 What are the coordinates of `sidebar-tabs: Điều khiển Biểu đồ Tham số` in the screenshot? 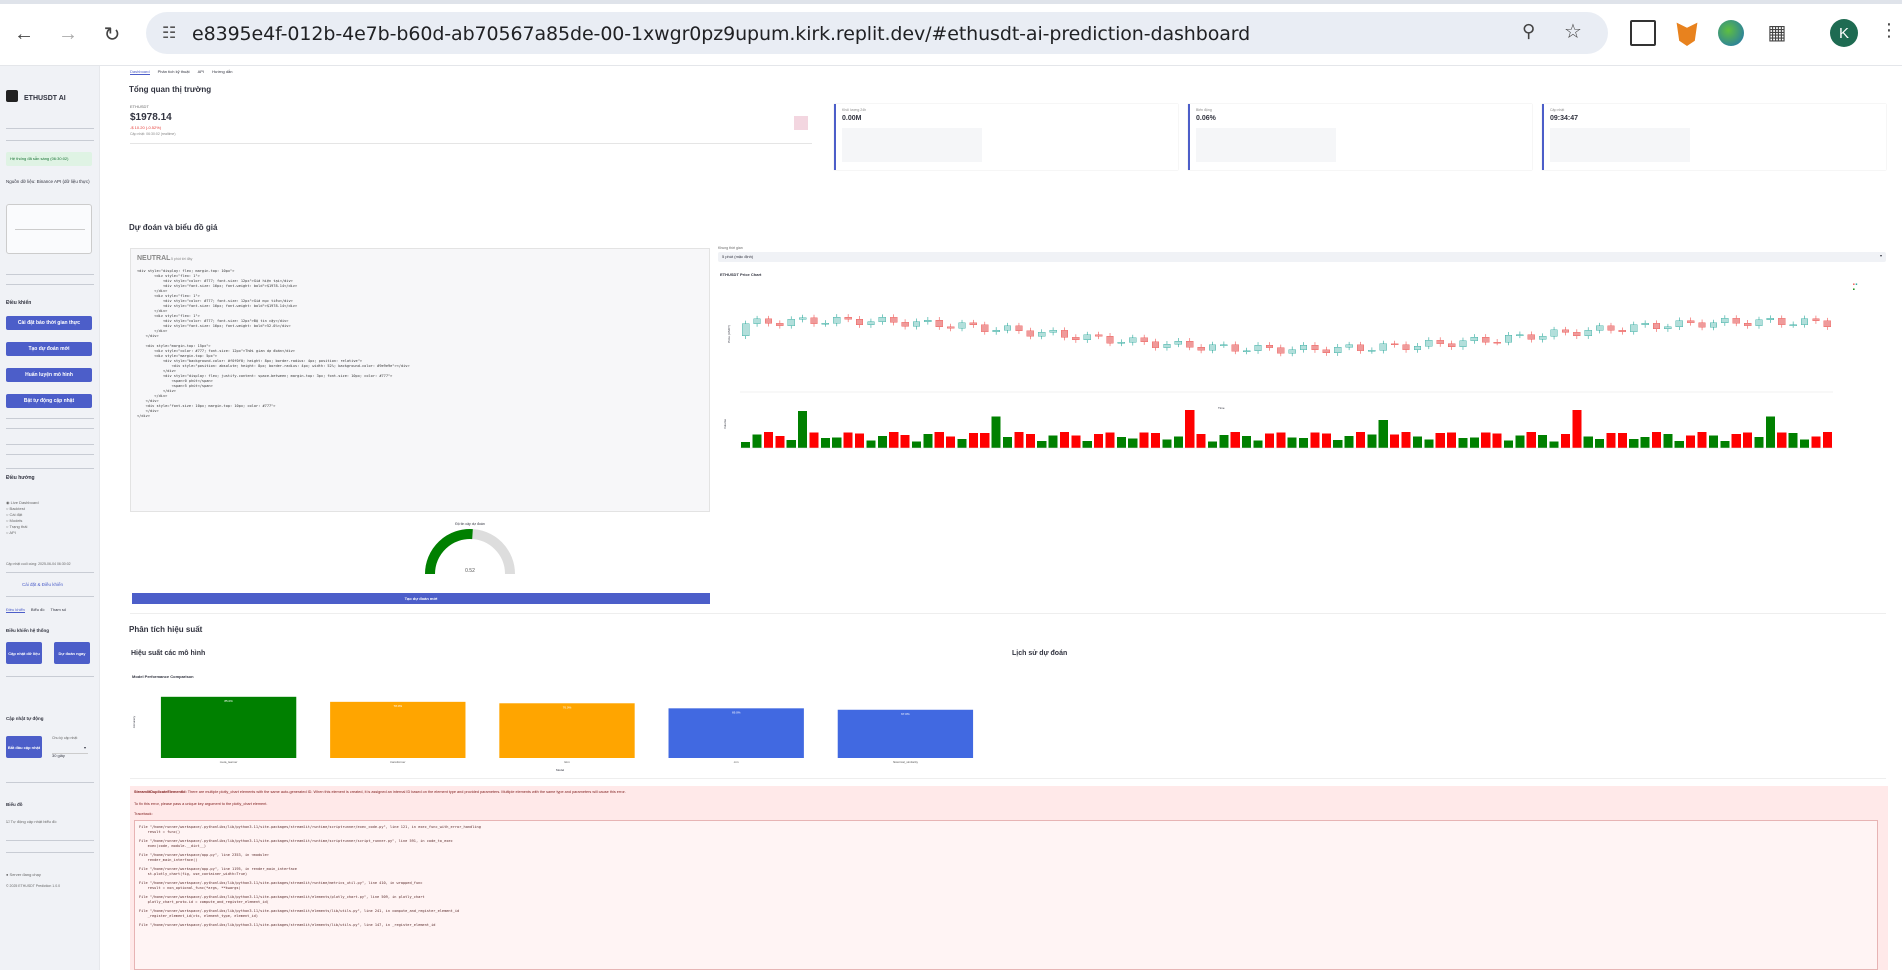 It's located at (36, 610).